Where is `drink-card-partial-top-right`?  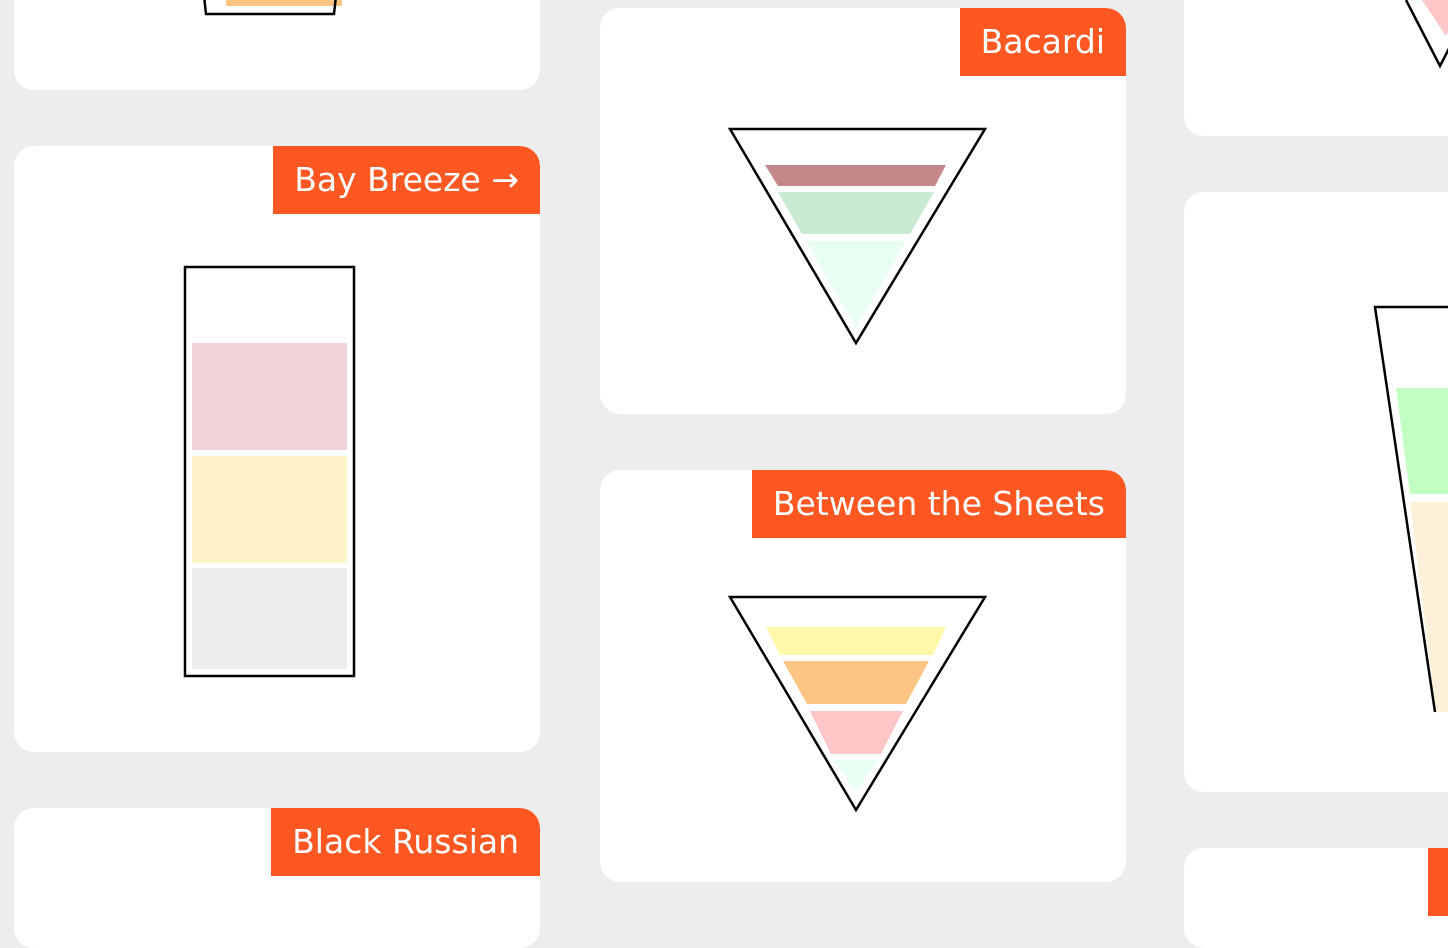 drink-card-partial-top-right is located at coordinates (1316, 68).